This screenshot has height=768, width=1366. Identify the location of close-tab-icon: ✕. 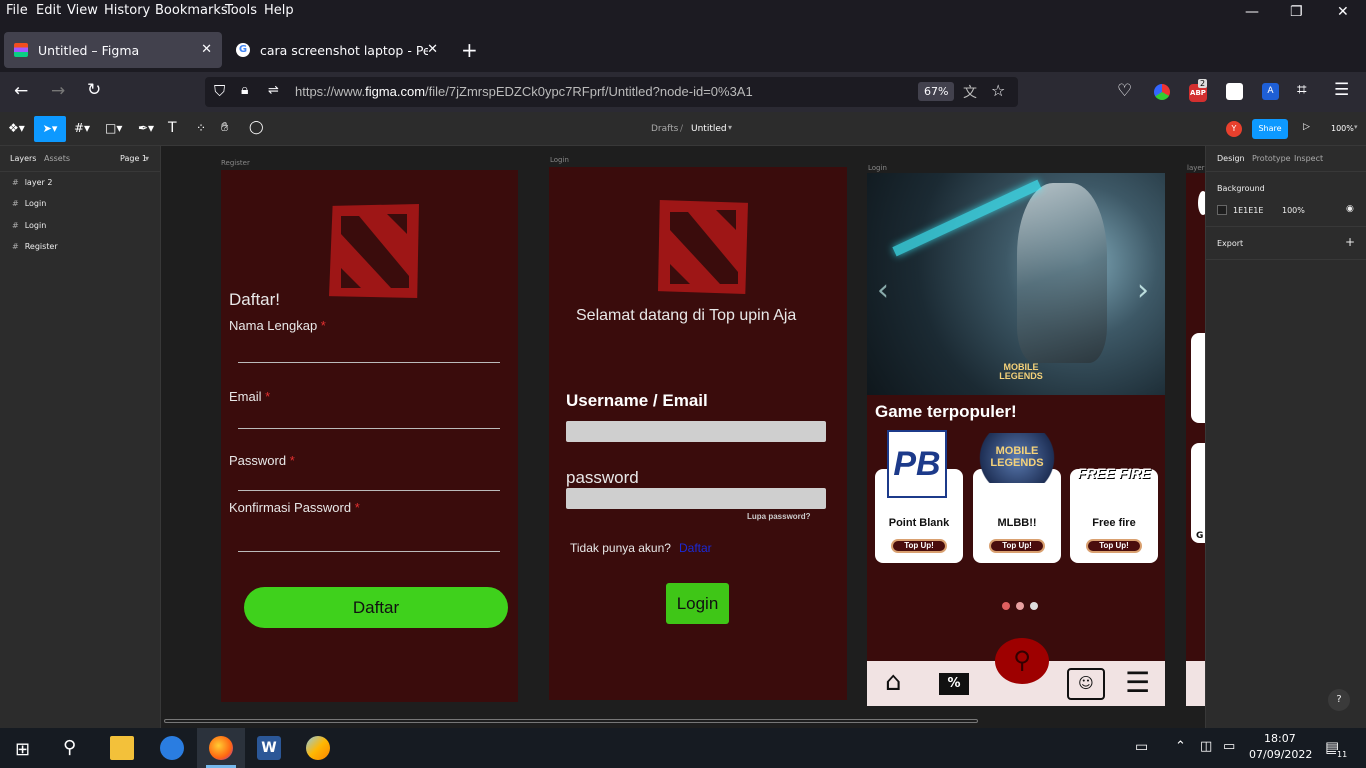
(432, 49).